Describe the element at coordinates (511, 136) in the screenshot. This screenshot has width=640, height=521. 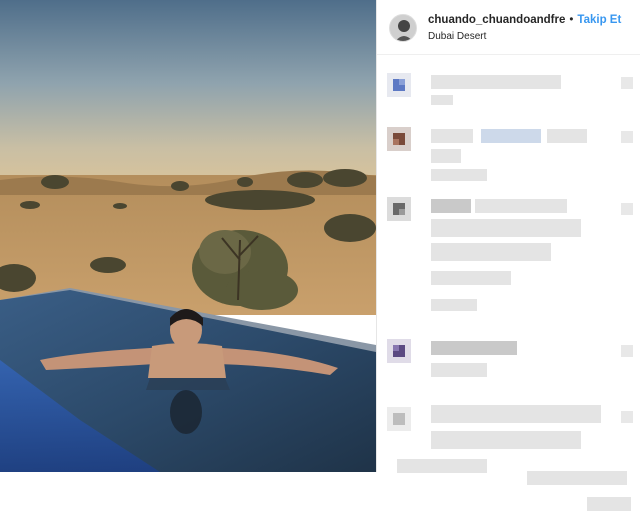
I see `pixelated-mention` at that location.